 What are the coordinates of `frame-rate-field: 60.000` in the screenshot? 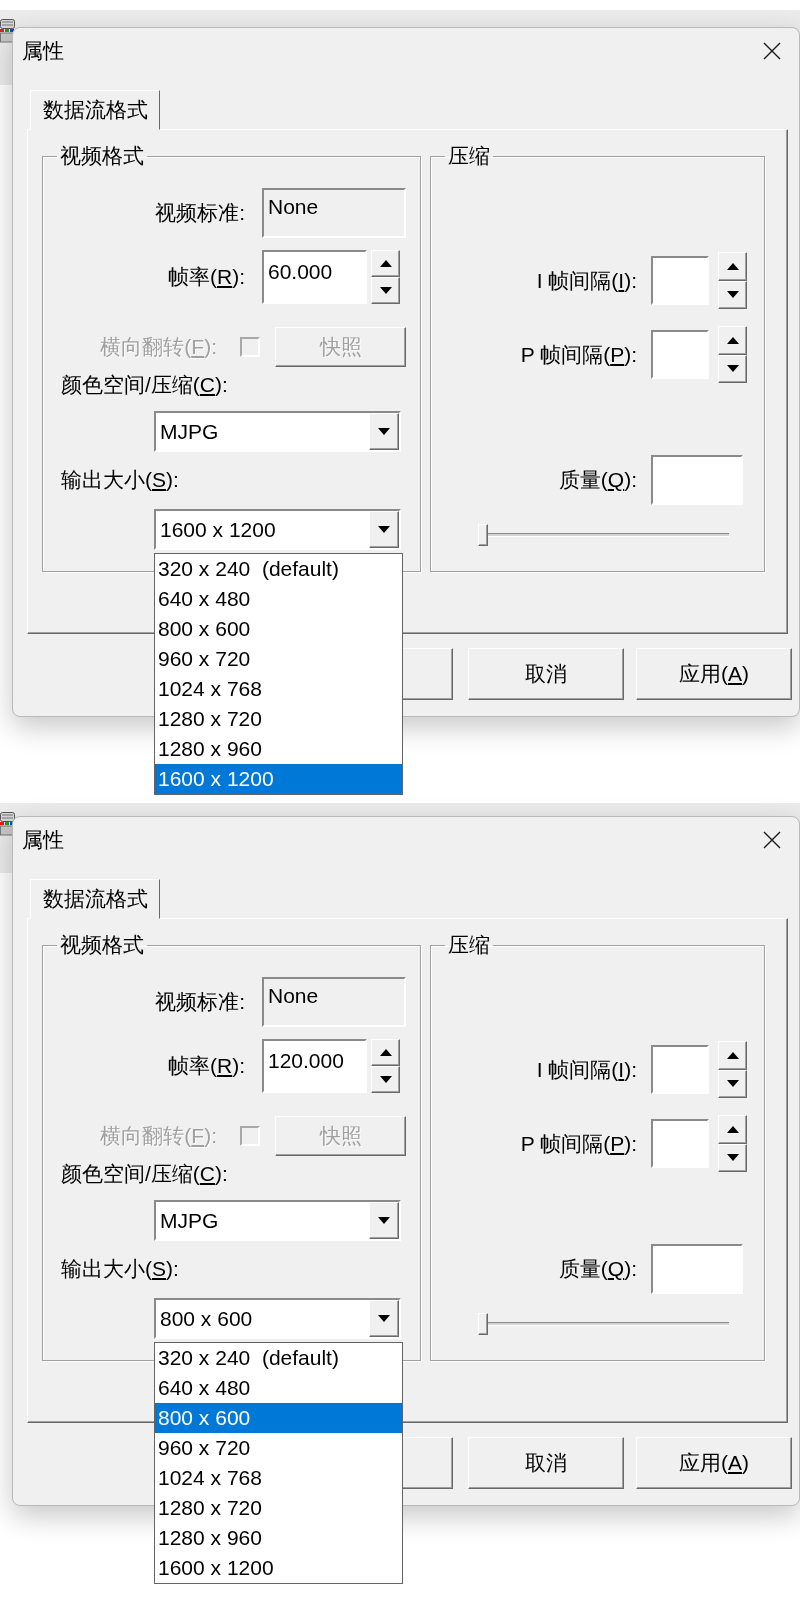 It's located at (314, 277).